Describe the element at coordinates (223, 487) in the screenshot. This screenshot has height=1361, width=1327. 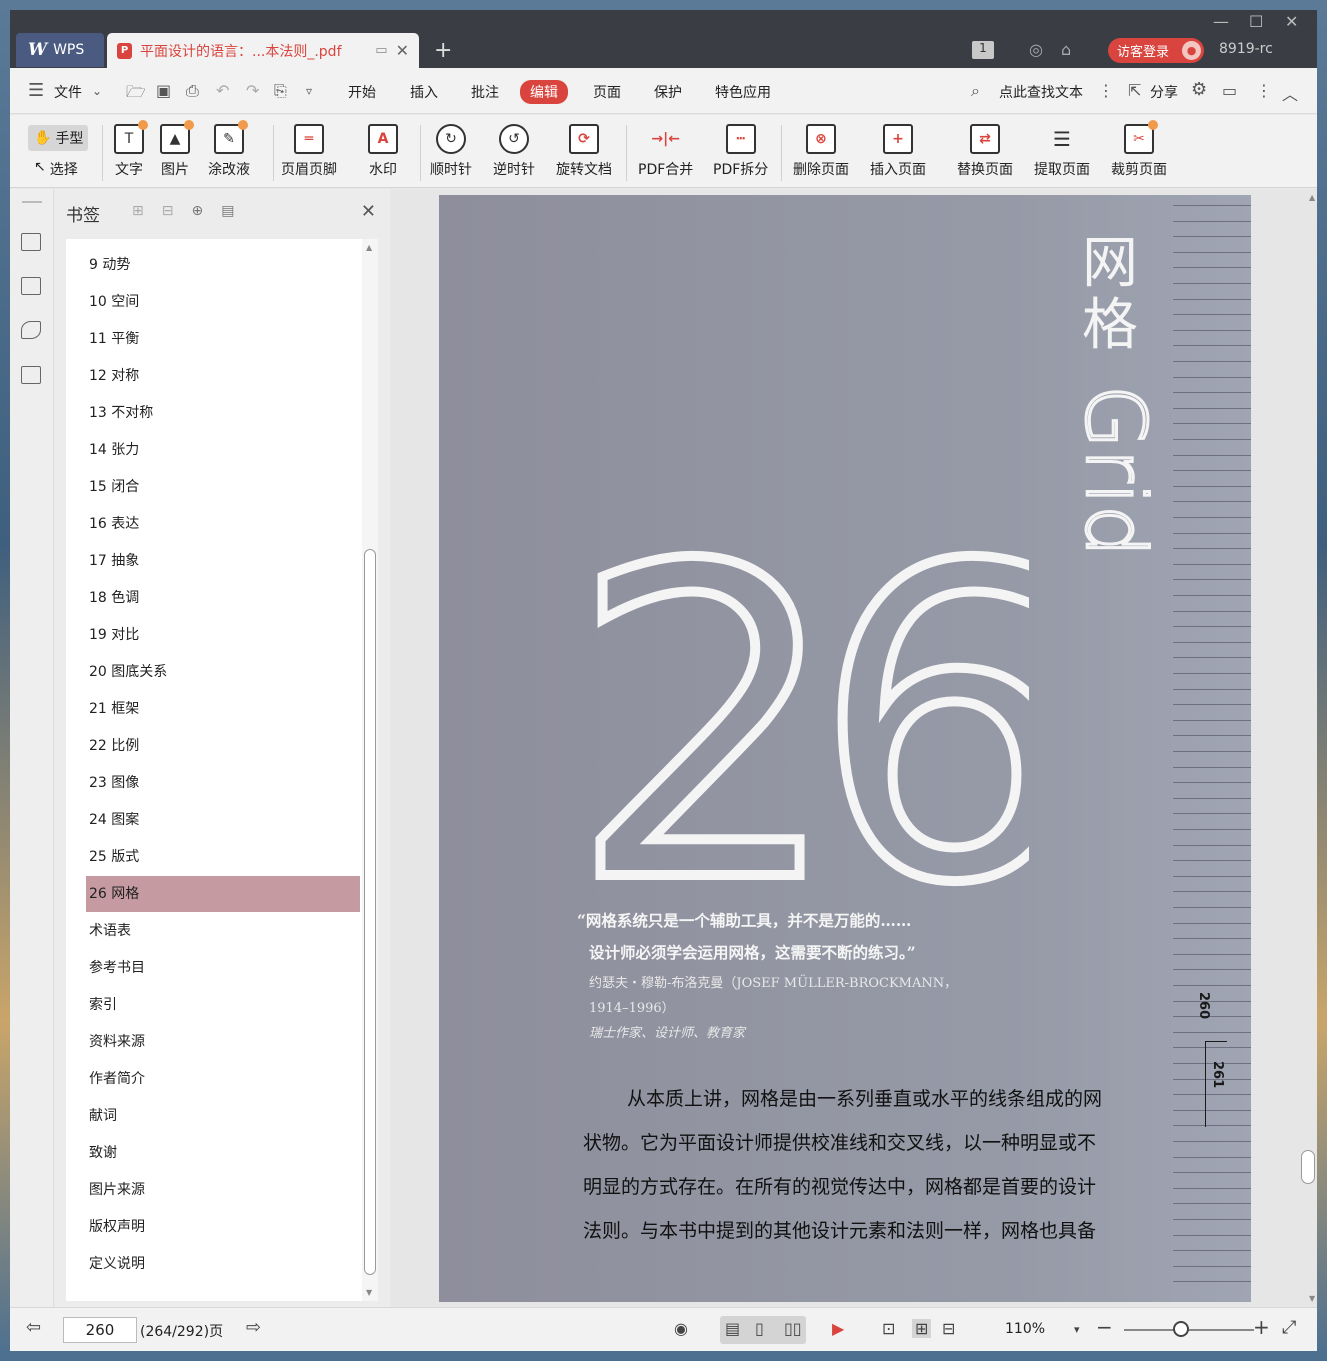
I see `bookmark-item: 15 闭合` at that location.